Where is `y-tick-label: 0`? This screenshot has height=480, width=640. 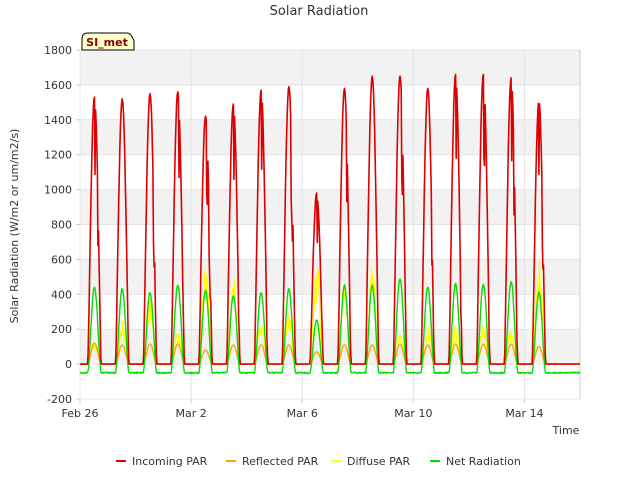 y-tick-label: 0 is located at coordinates (68, 364).